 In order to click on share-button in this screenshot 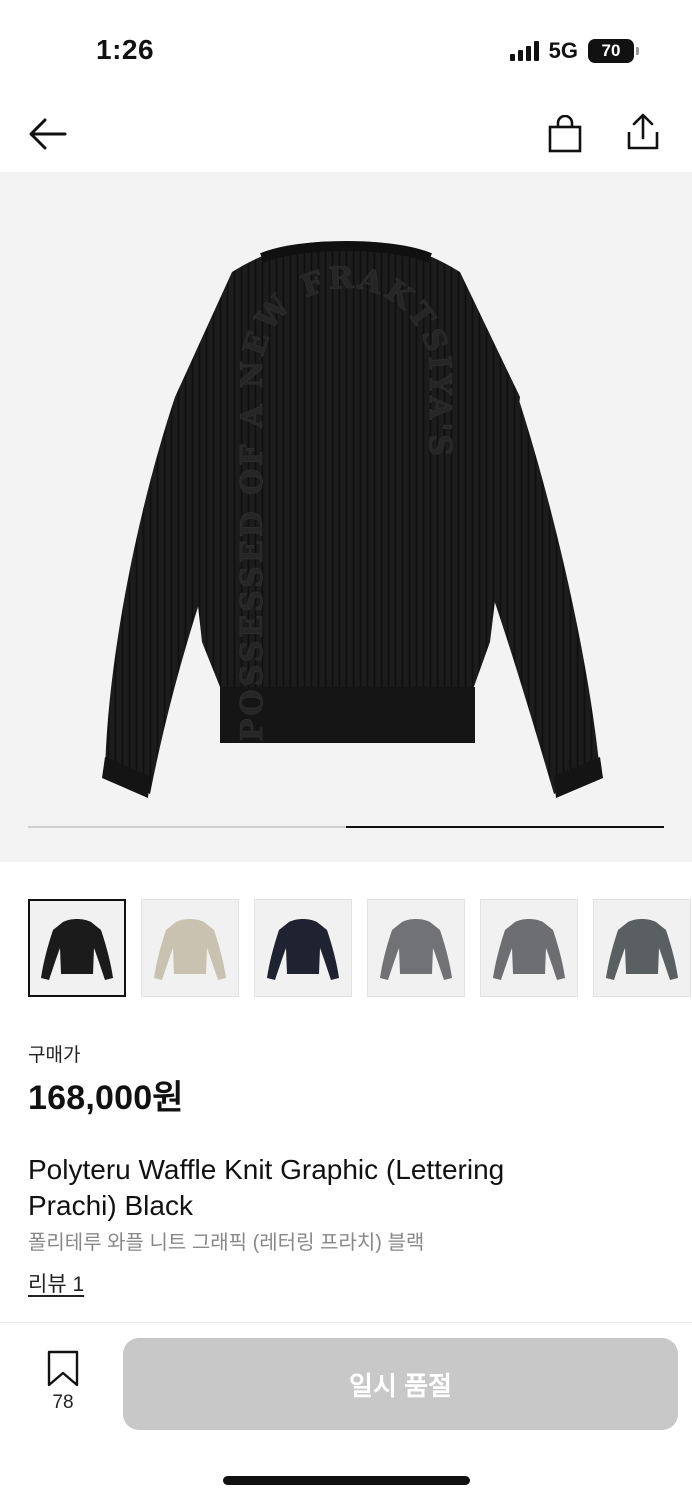, I will do `click(643, 132)`.